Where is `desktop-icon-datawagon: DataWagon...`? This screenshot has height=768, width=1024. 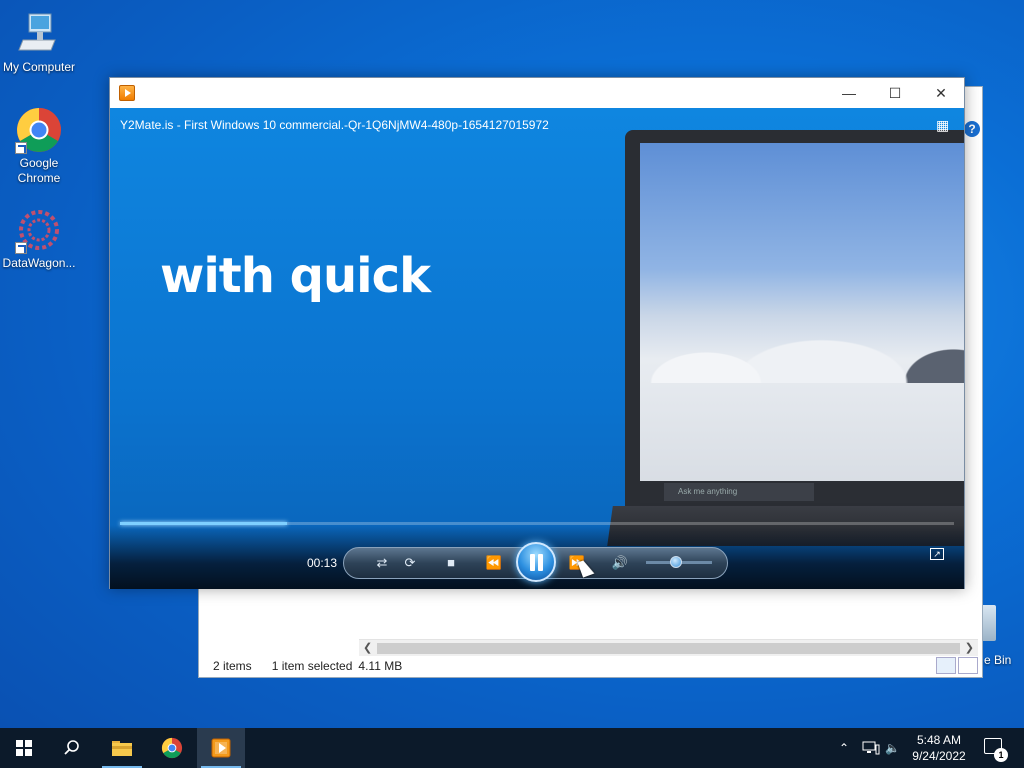 desktop-icon-datawagon: DataWagon... is located at coordinates (39, 238).